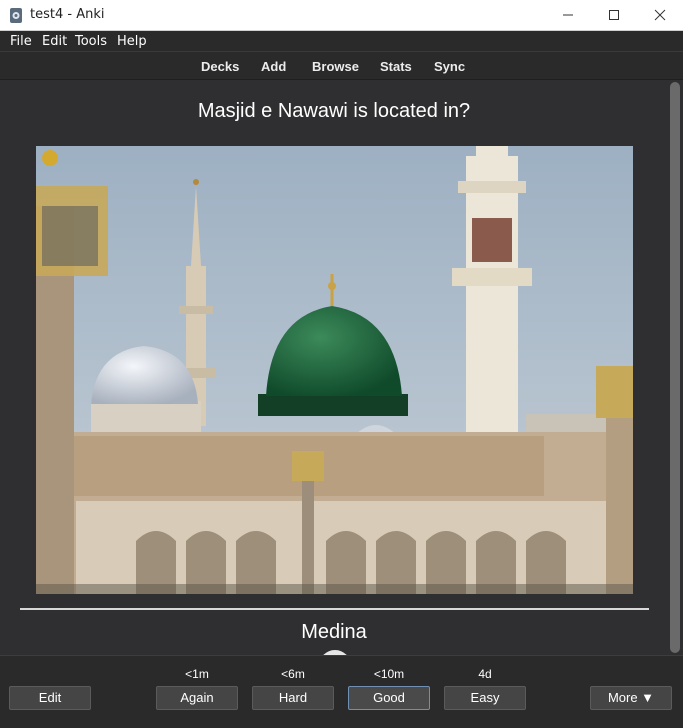 The height and width of the screenshot is (728, 683). What do you see at coordinates (334, 111) in the screenshot?
I see `card-question: Masjid e Nawawi is located in?` at bounding box center [334, 111].